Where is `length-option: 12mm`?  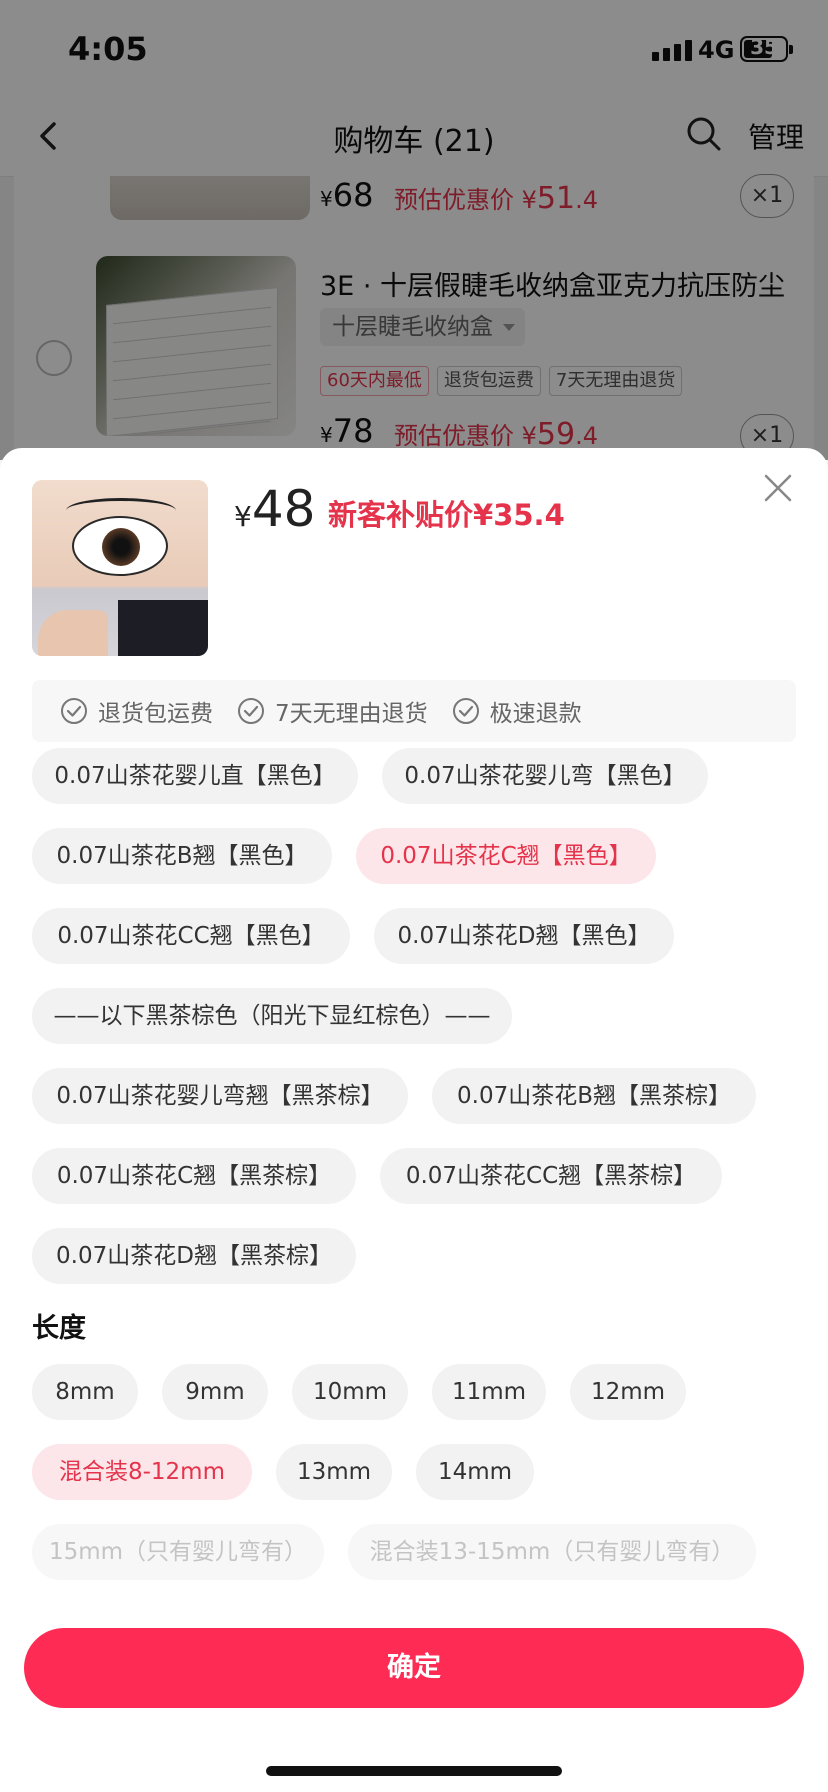
length-option: 12mm is located at coordinates (628, 1392).